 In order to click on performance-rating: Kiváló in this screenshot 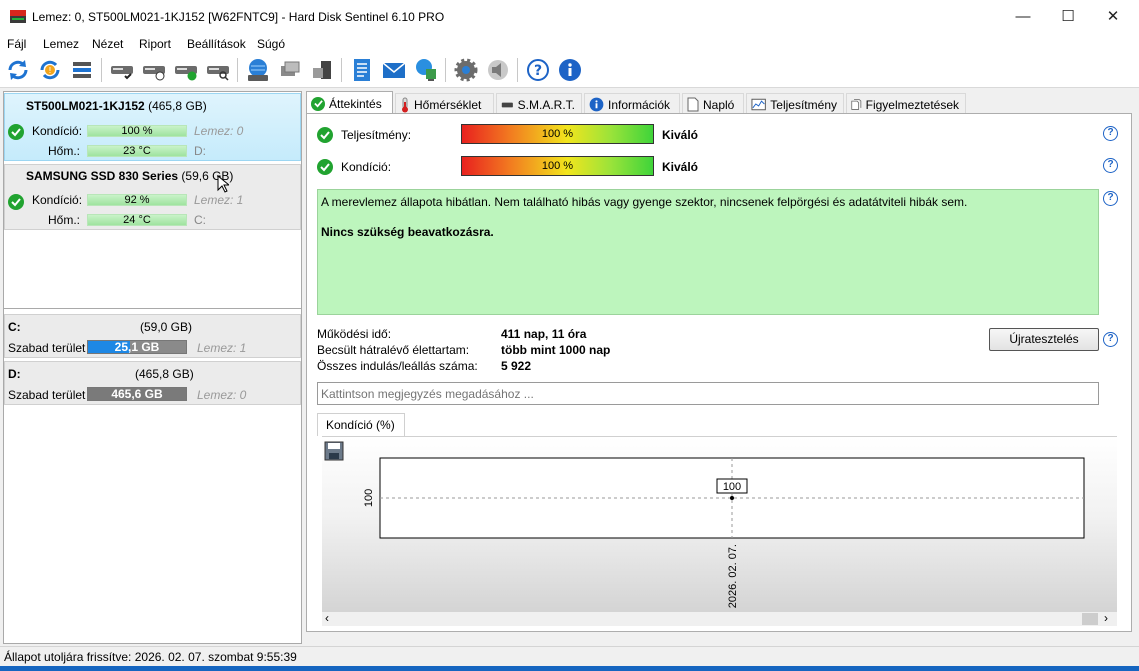, I will do `click(680, 135)`.